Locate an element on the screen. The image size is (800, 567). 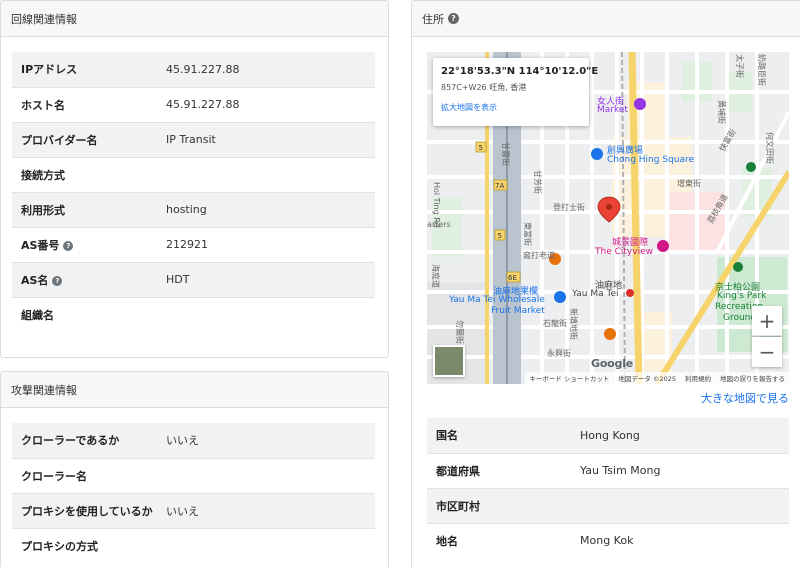
map-label-arters: arters is located at coordinates (439, 224).